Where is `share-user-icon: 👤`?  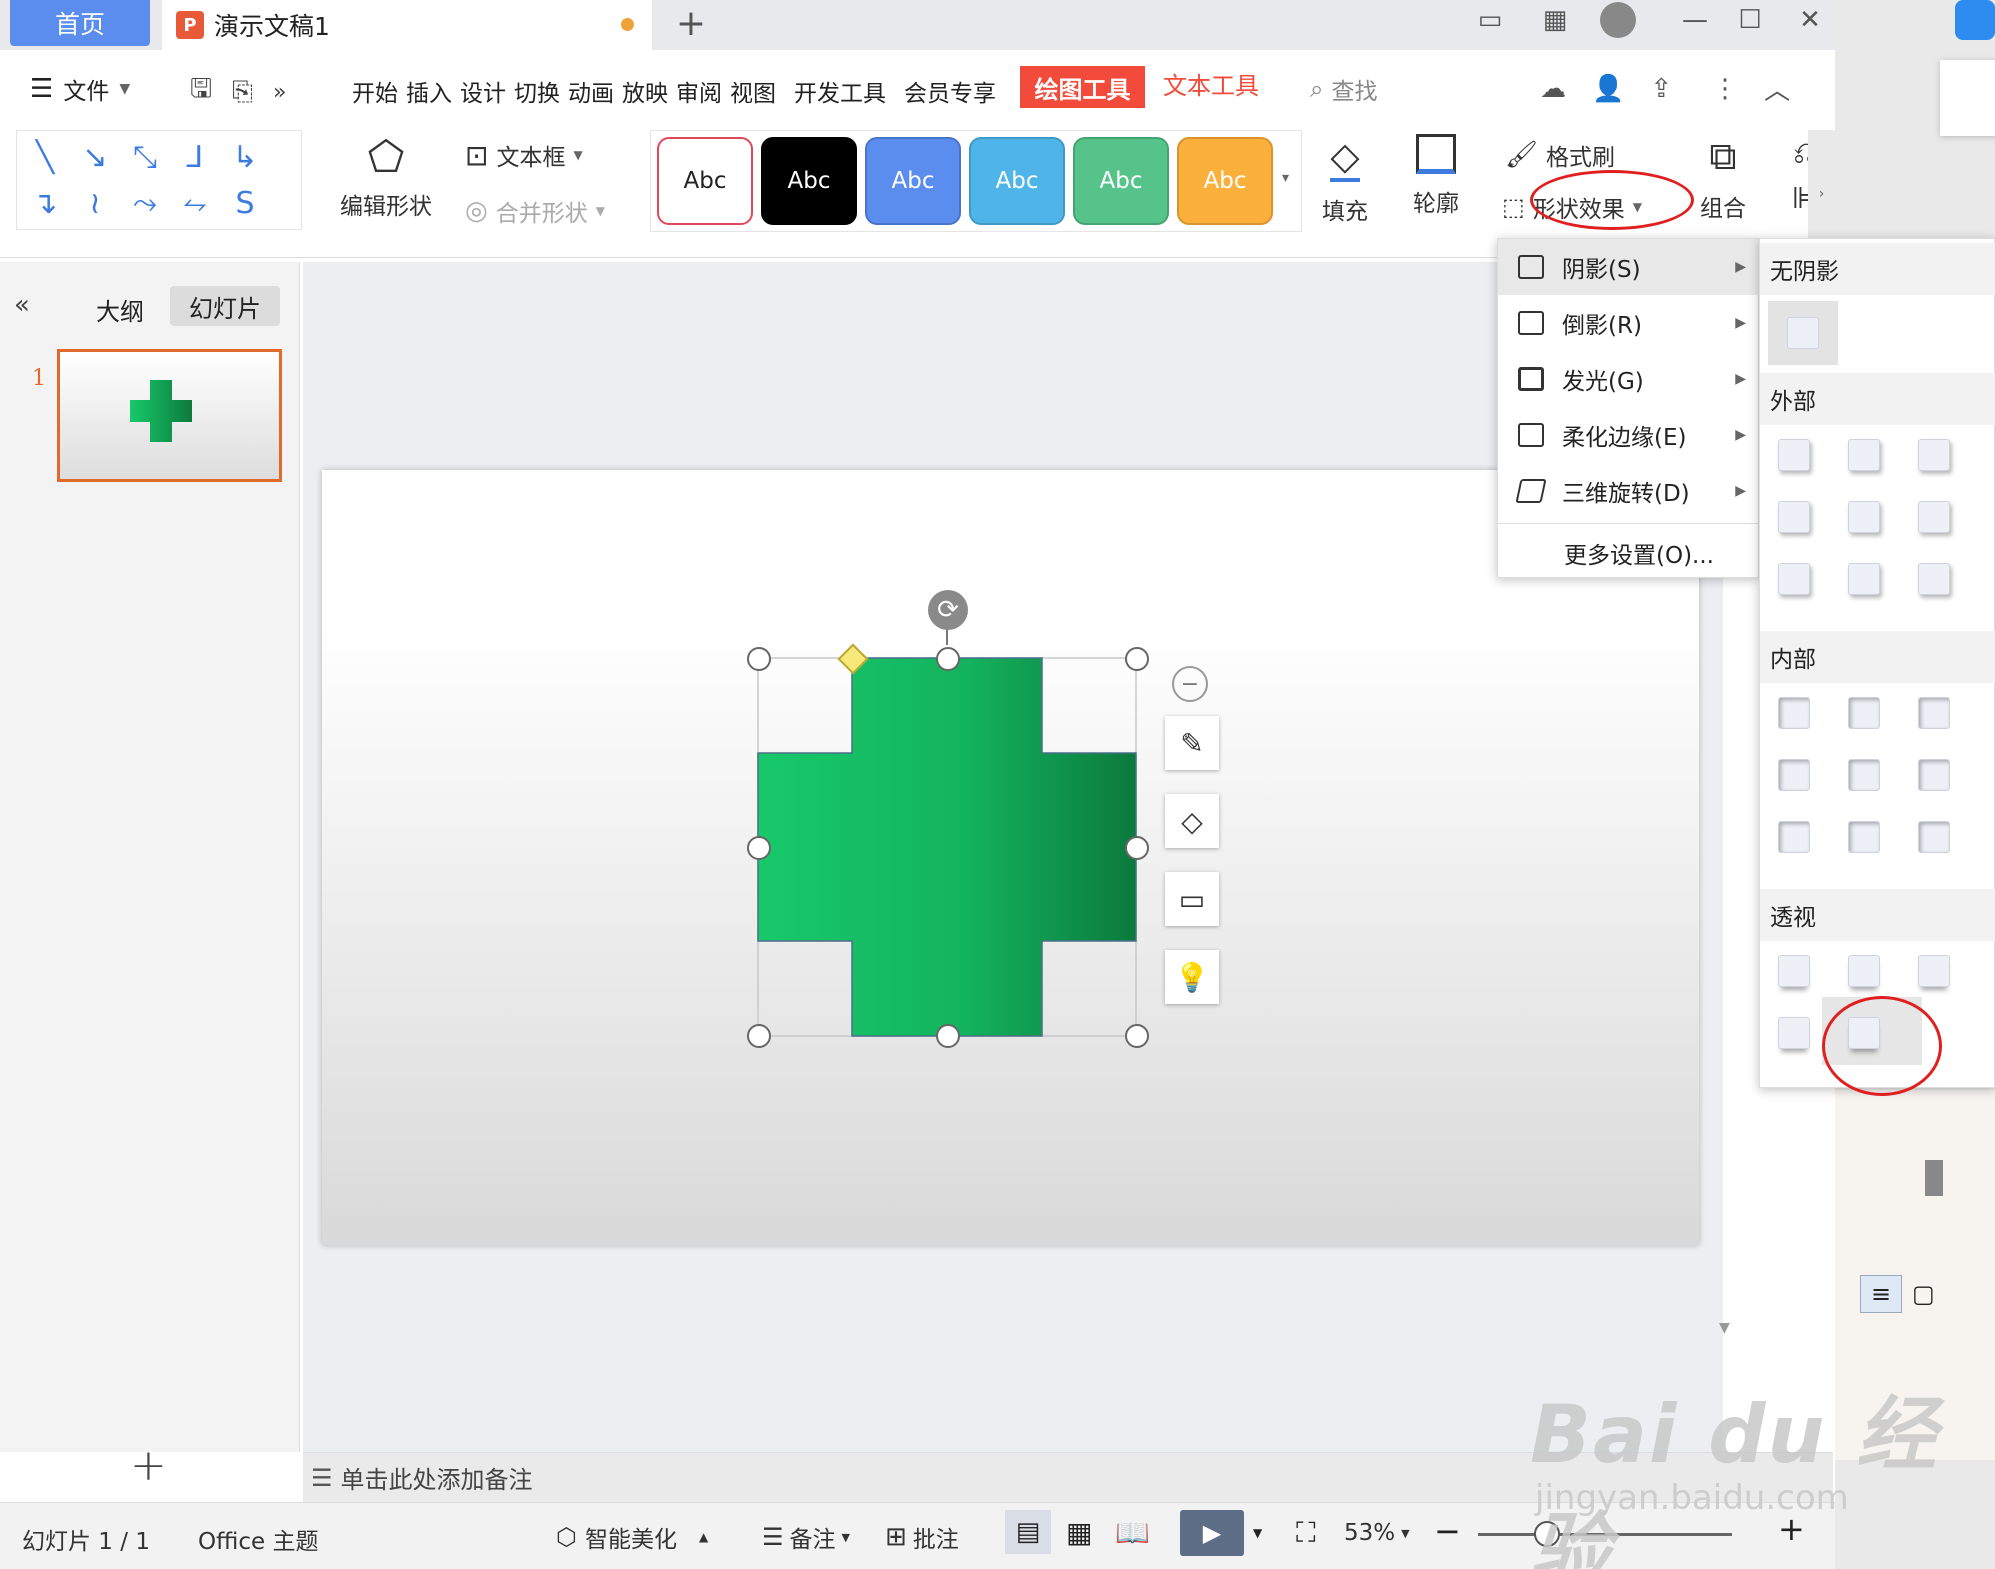
share-user-icon: 👤 is located at coordinates (1608, 89).